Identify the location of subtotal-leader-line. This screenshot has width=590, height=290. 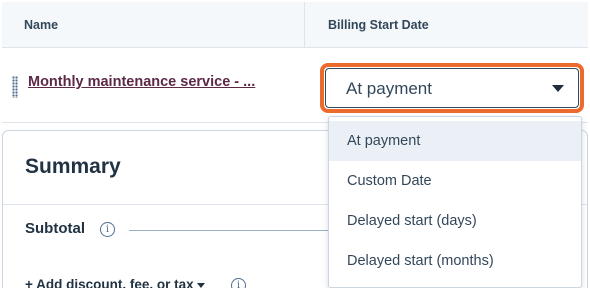
(229, 230).